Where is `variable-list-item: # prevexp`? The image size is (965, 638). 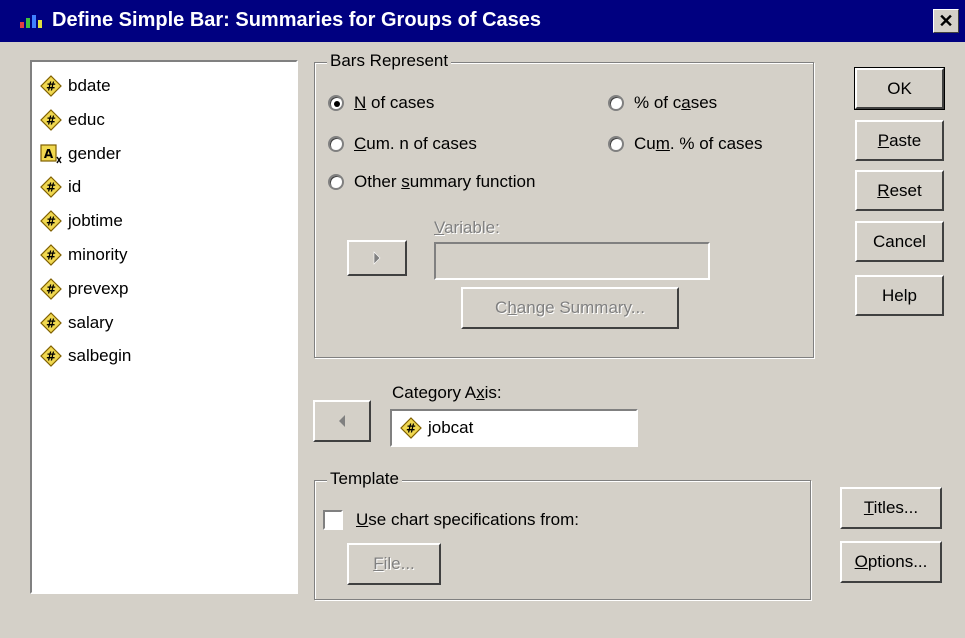 variable-list-item: # prevexp is located at coordinates (84, 289).